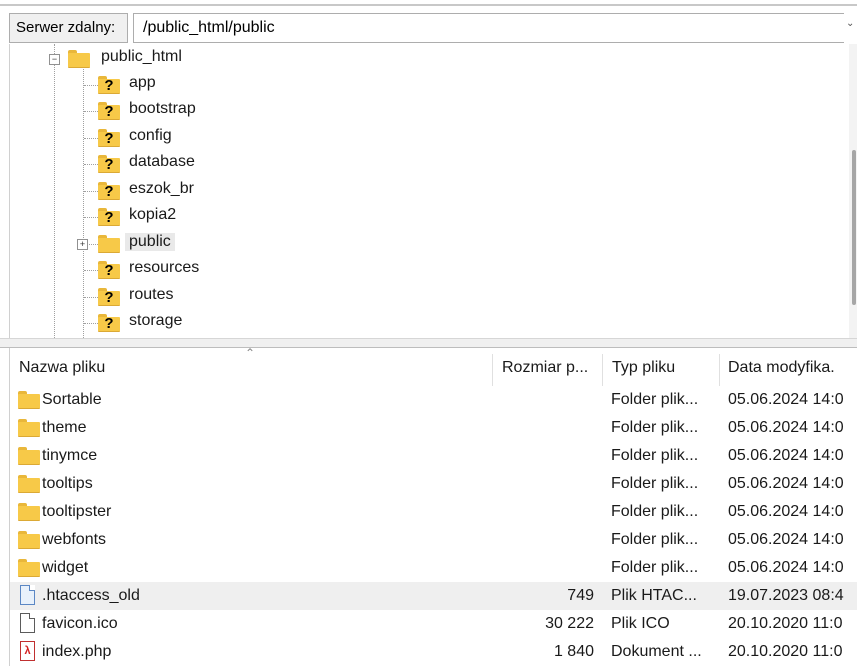 The image size is (857, 666). Describe the element at coordinates (428, 5) in the screenshot. I see `top-divider` at that location.